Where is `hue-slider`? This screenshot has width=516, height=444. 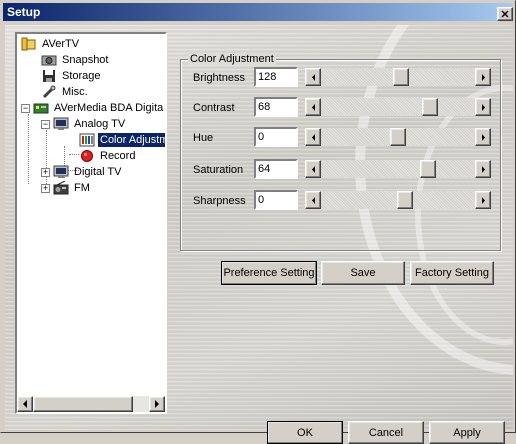 hue-slider is located at coordinates (398, 137).